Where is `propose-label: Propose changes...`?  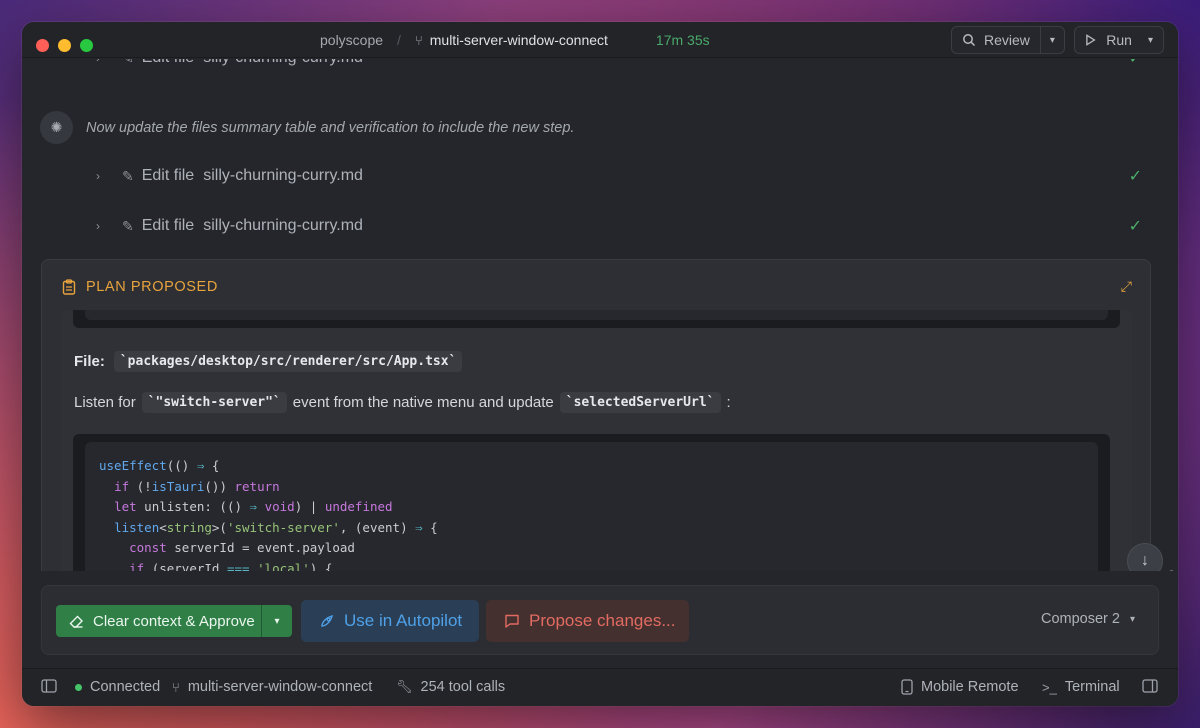 propose-label: Propose changes... is located at coordinates (602, 620).